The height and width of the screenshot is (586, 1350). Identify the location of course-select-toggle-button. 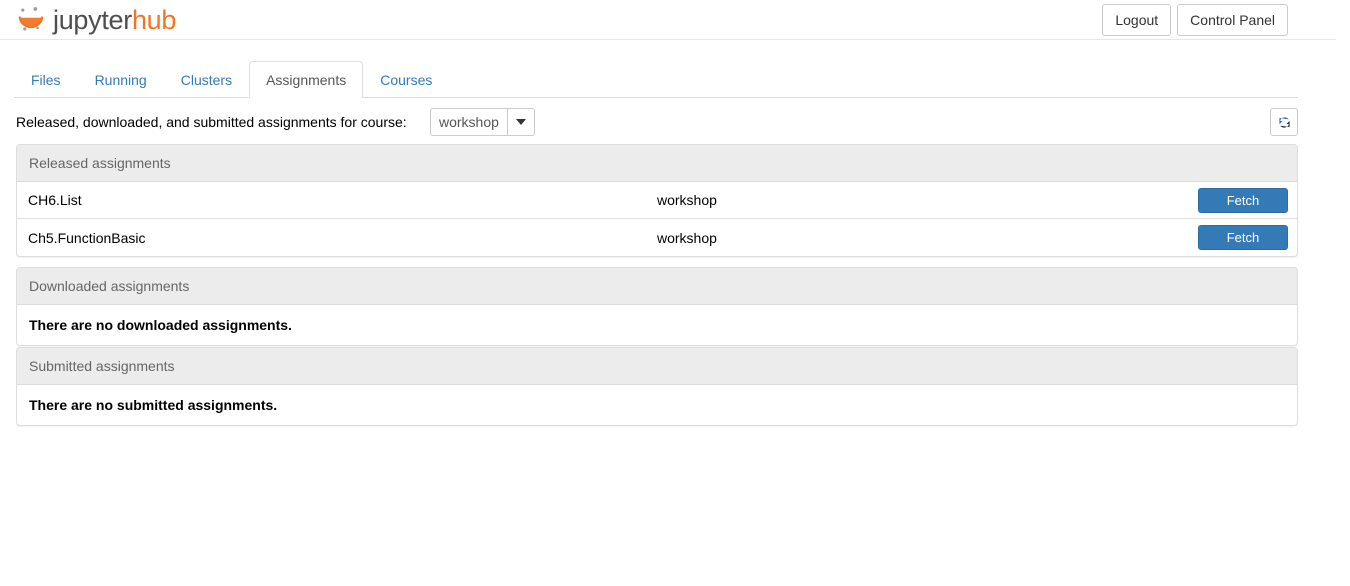
(520, 122).